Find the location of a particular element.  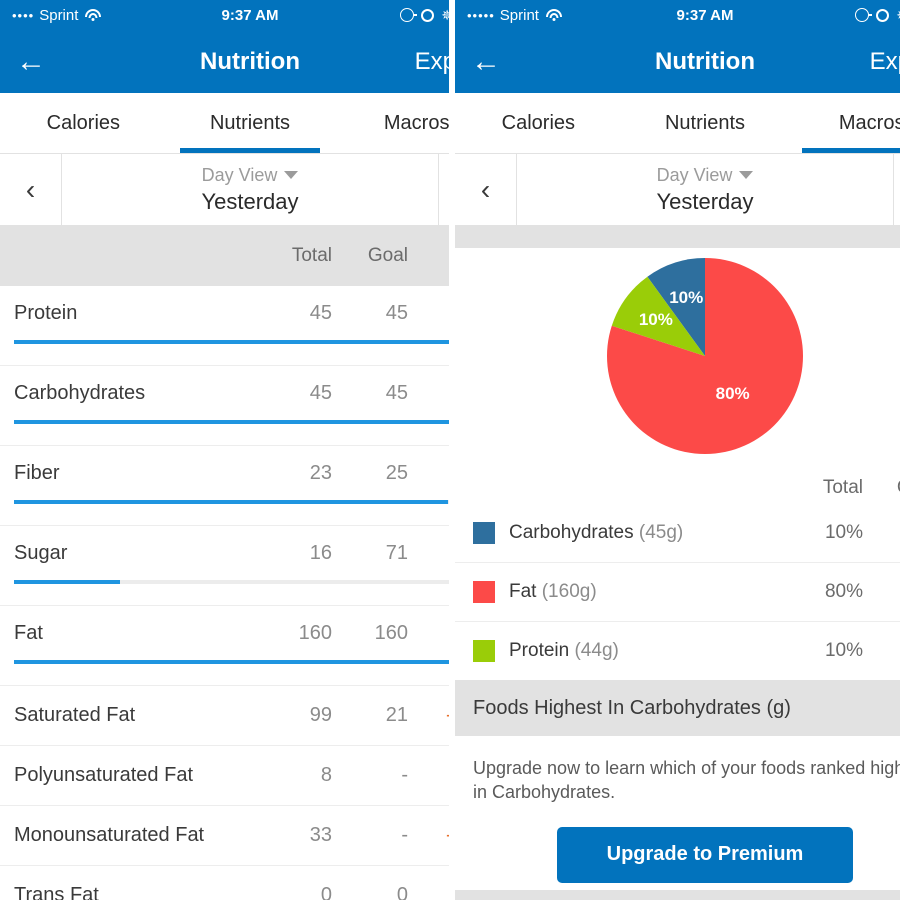

legend-row: Carbohydrates (45g) 10% is located at coordinates (677, 532).